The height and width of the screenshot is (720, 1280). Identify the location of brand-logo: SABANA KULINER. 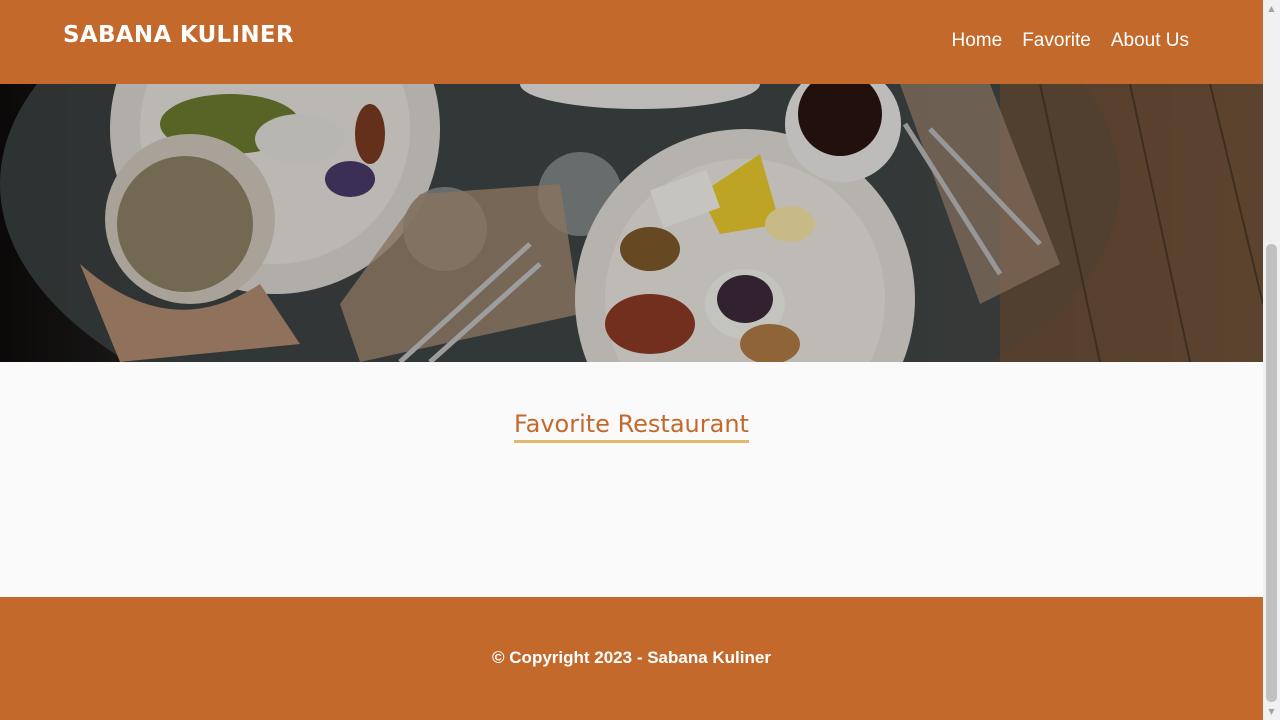
(178, 35).